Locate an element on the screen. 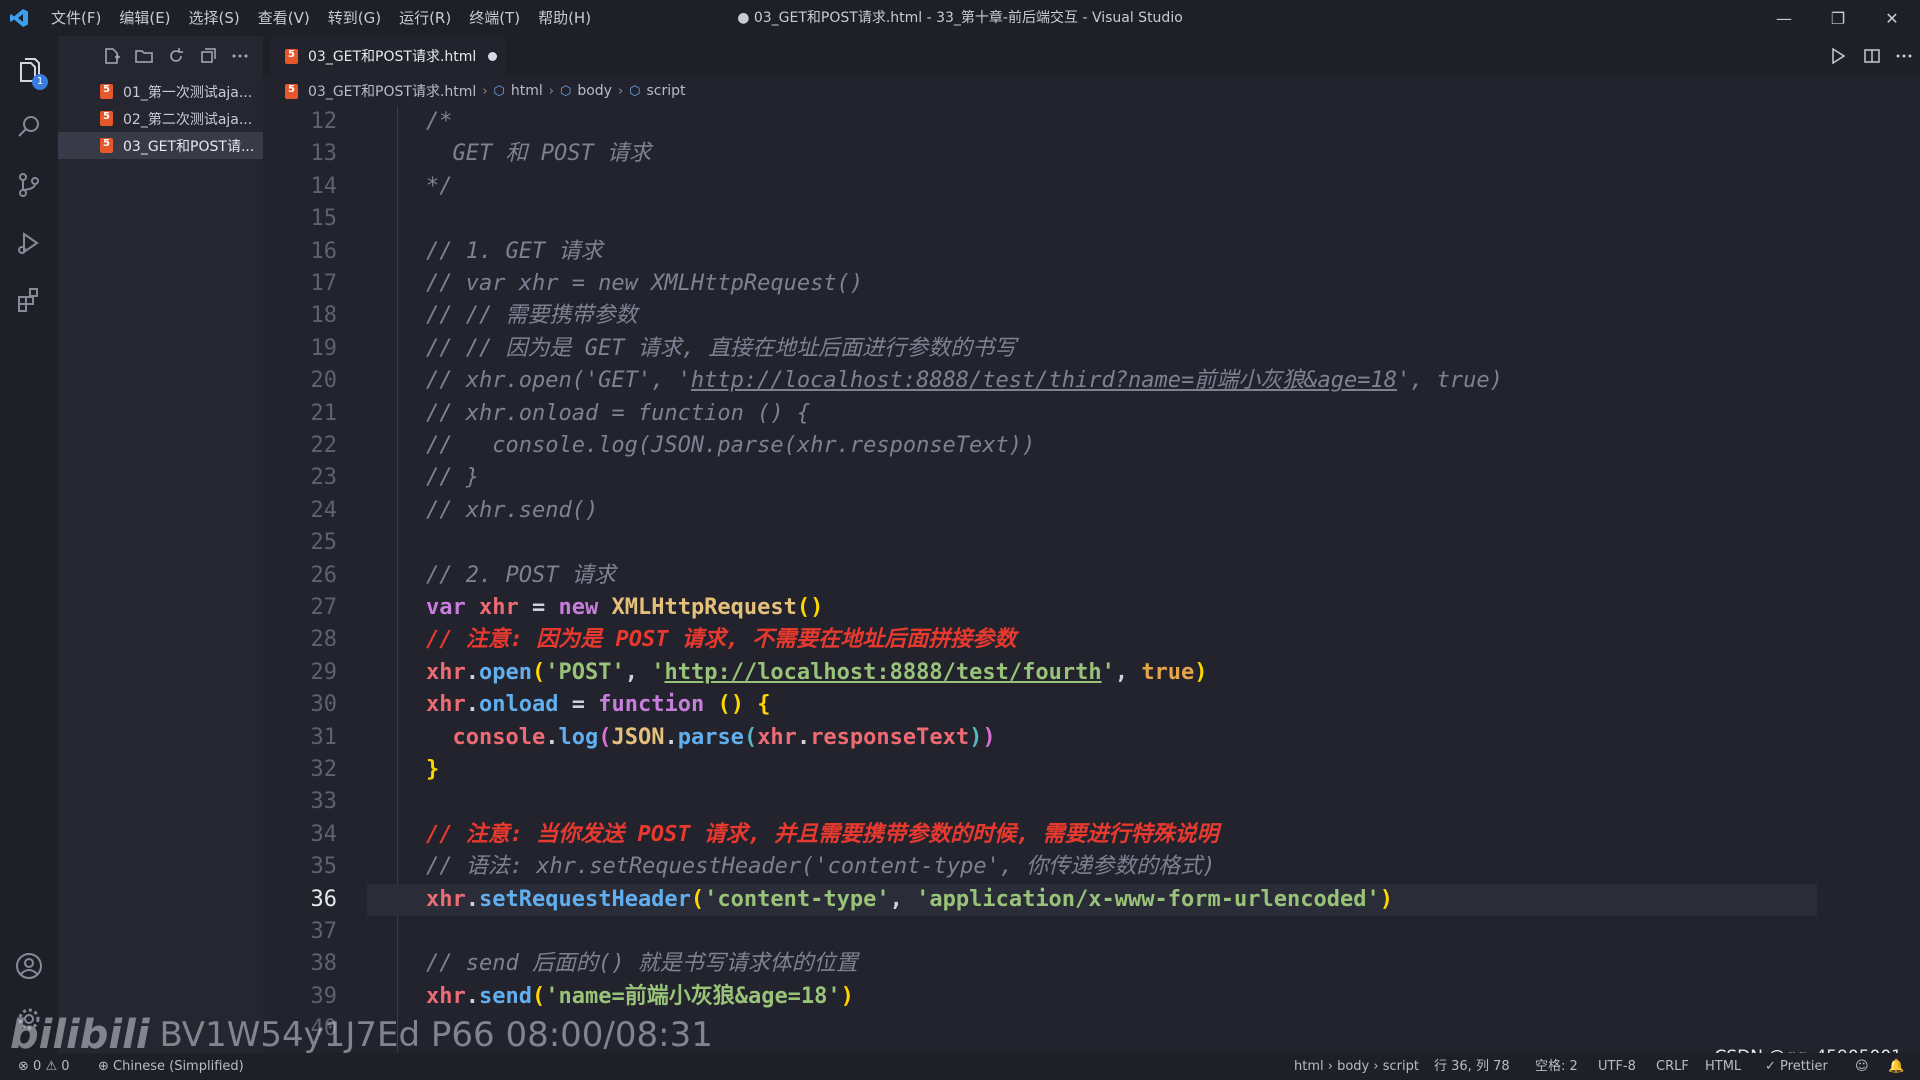  line-number: 14 is located at coordinates (300, 187).